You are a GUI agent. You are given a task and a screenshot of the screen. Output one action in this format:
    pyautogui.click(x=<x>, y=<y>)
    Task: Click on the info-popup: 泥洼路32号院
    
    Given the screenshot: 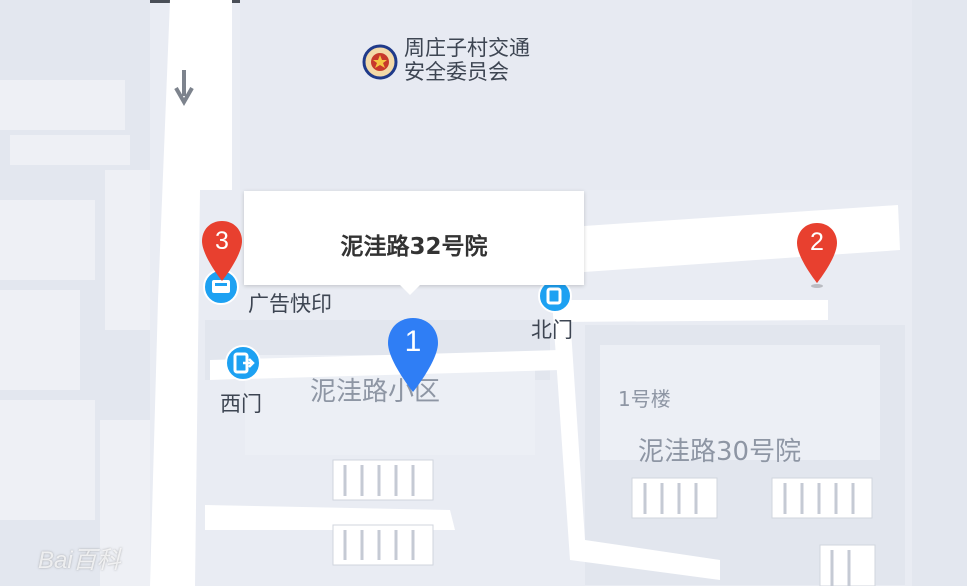 What is the action you would take?
    pyautogui.click(x=414, y=243)
    